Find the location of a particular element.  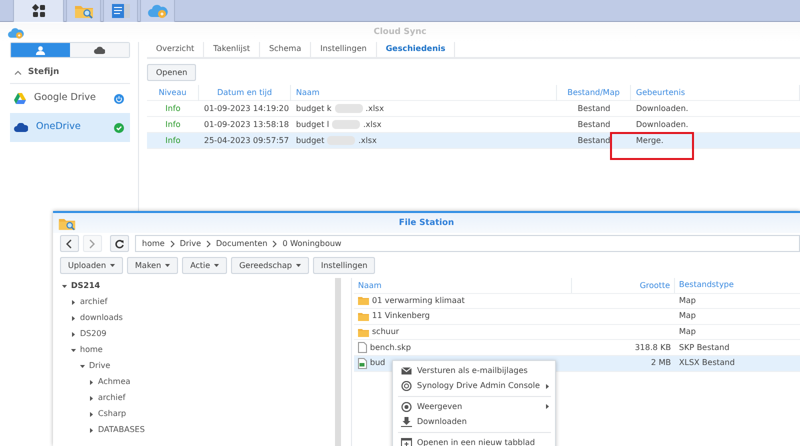

table-cell: 25-04-2023 09:57:57 is located at coordinates (246, 140).